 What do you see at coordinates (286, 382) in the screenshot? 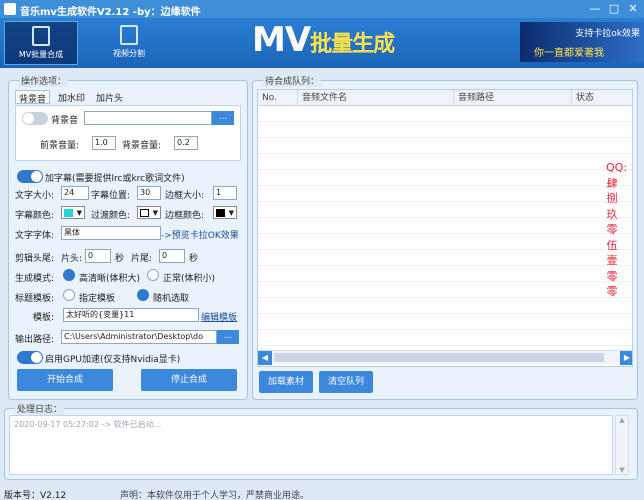
I see `load-materials-button: 加载素材` at bounding box center [286, 382].